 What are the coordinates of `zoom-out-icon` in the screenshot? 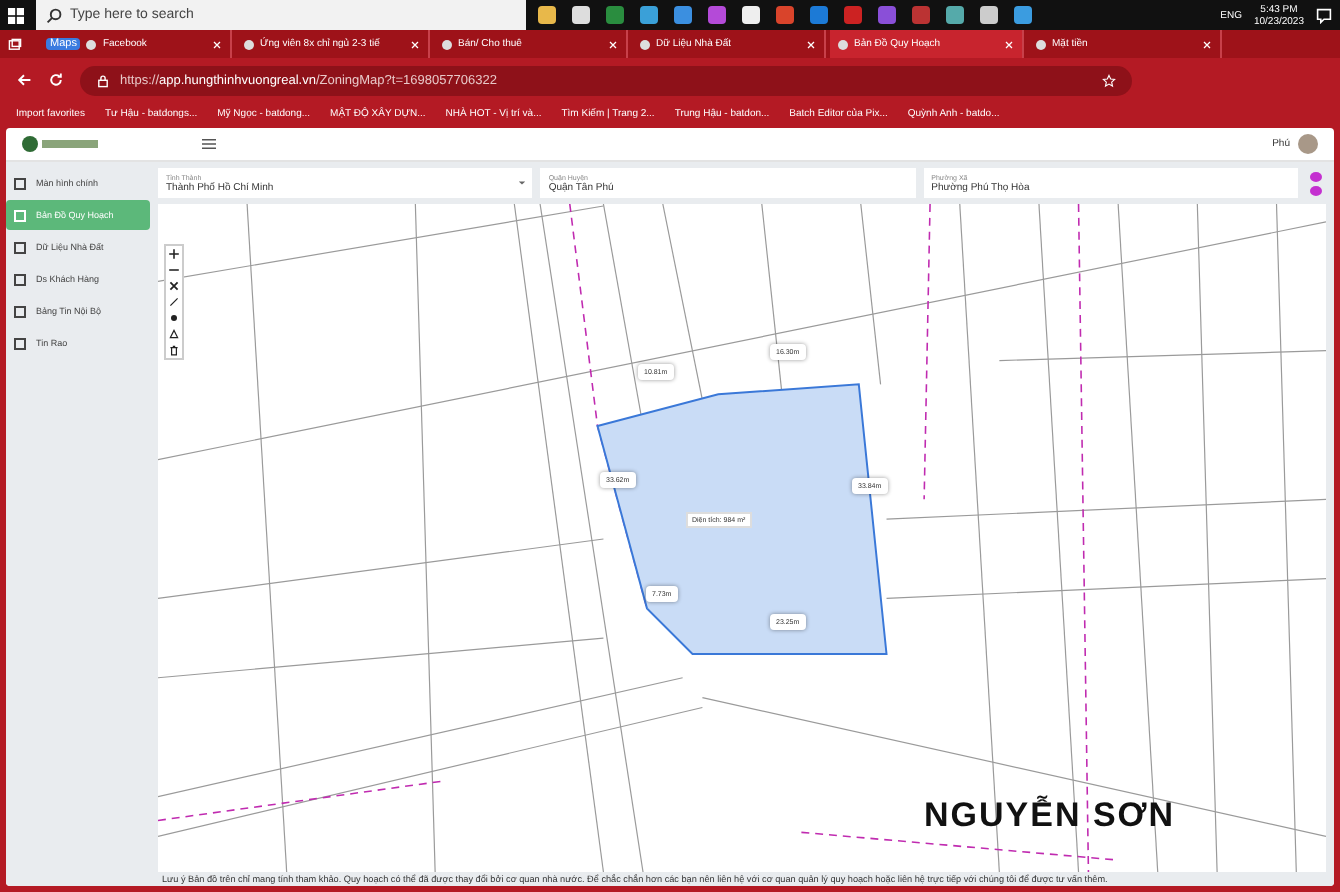 It's located at (174, 270).